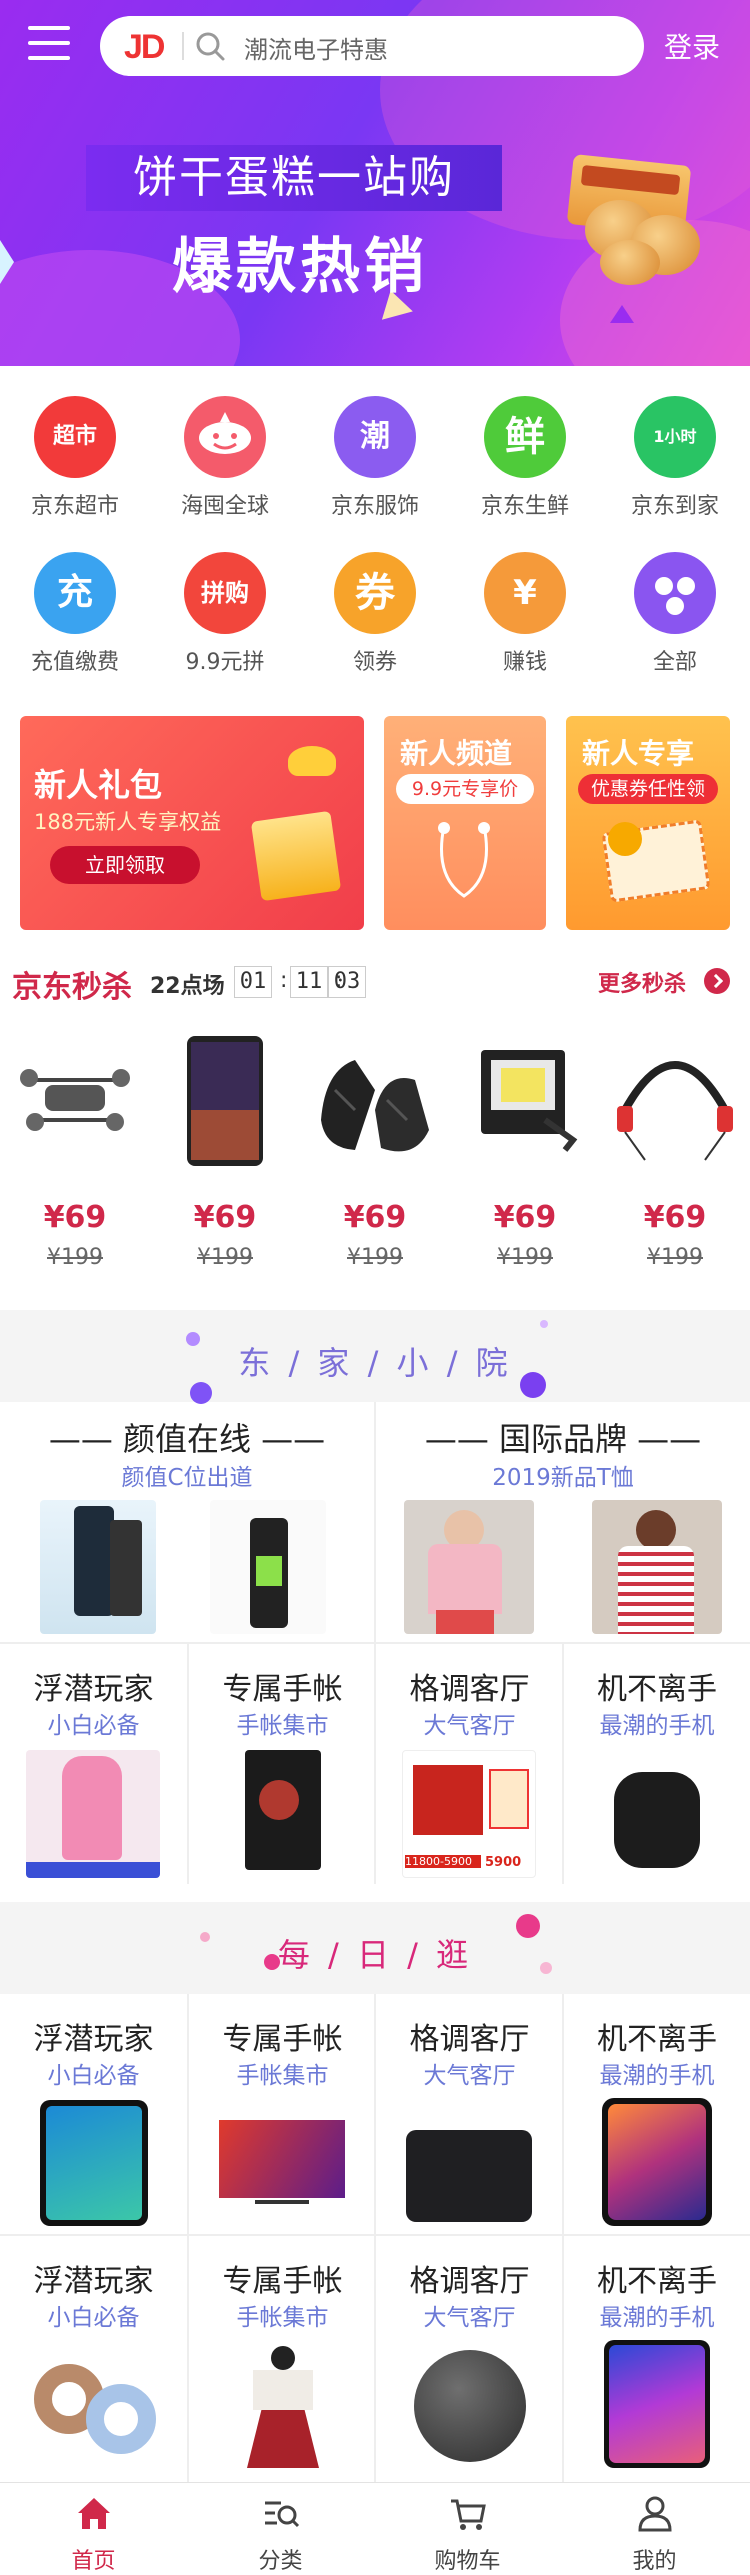 The height and width of the screenshot is (2575, 750). I want to click on decor-triangle, so click(7, 262).